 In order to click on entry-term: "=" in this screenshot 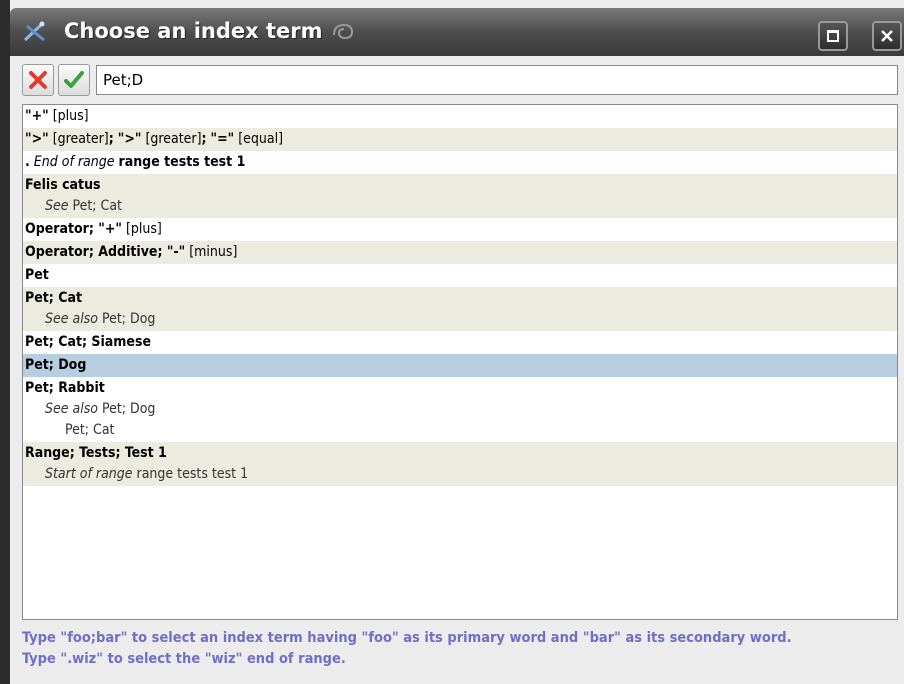, I will do `click(222, 139)`.